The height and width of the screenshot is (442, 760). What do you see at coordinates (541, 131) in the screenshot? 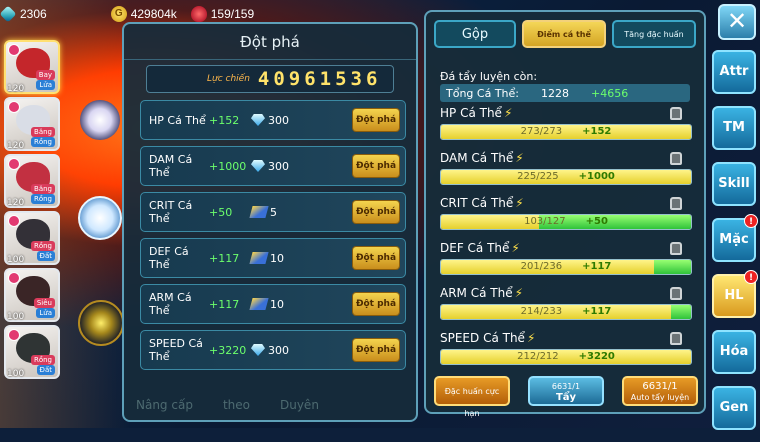
I see `stat-value: 273/273` at bounding box center [541, 131].